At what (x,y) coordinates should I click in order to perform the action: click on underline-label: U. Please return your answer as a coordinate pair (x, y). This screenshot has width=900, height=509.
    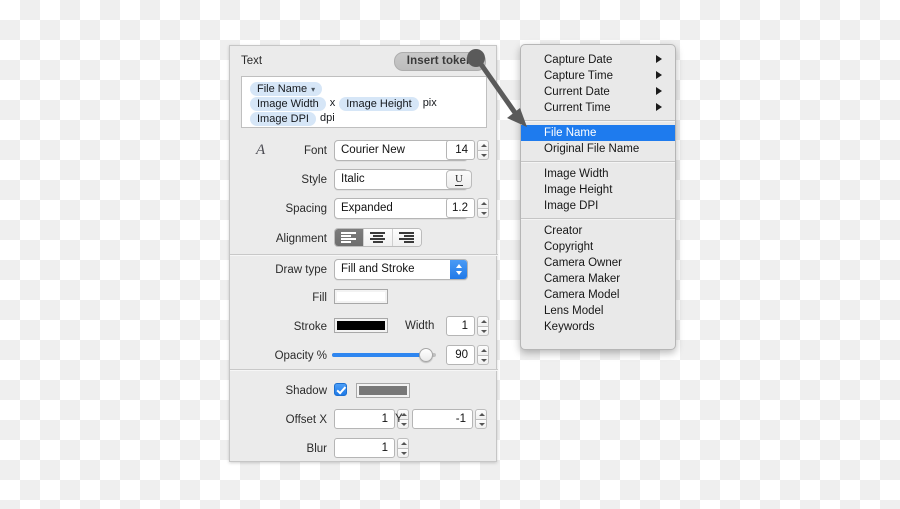
    Looking at the image, I should click on (459, 179).